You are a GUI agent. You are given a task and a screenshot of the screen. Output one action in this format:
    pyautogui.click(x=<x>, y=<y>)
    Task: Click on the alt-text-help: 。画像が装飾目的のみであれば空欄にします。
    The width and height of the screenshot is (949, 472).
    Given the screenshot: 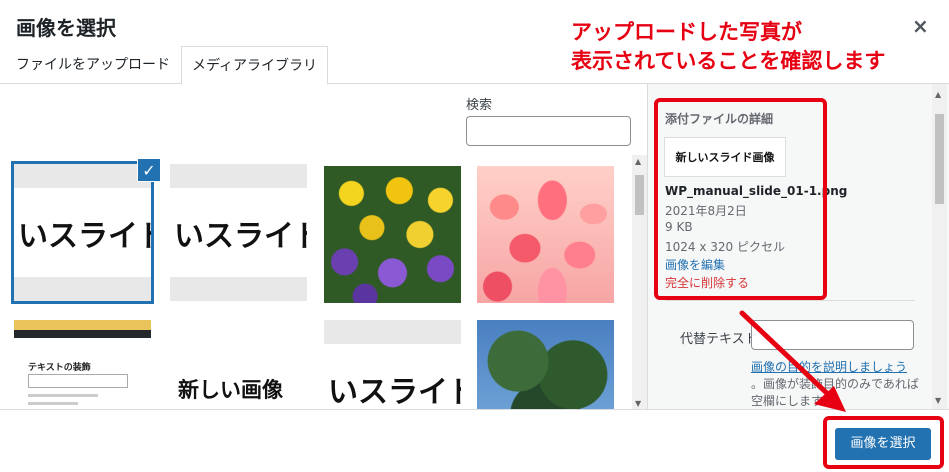 What is the action you would take?
    pyautogui.click(x=835, y=392)
    